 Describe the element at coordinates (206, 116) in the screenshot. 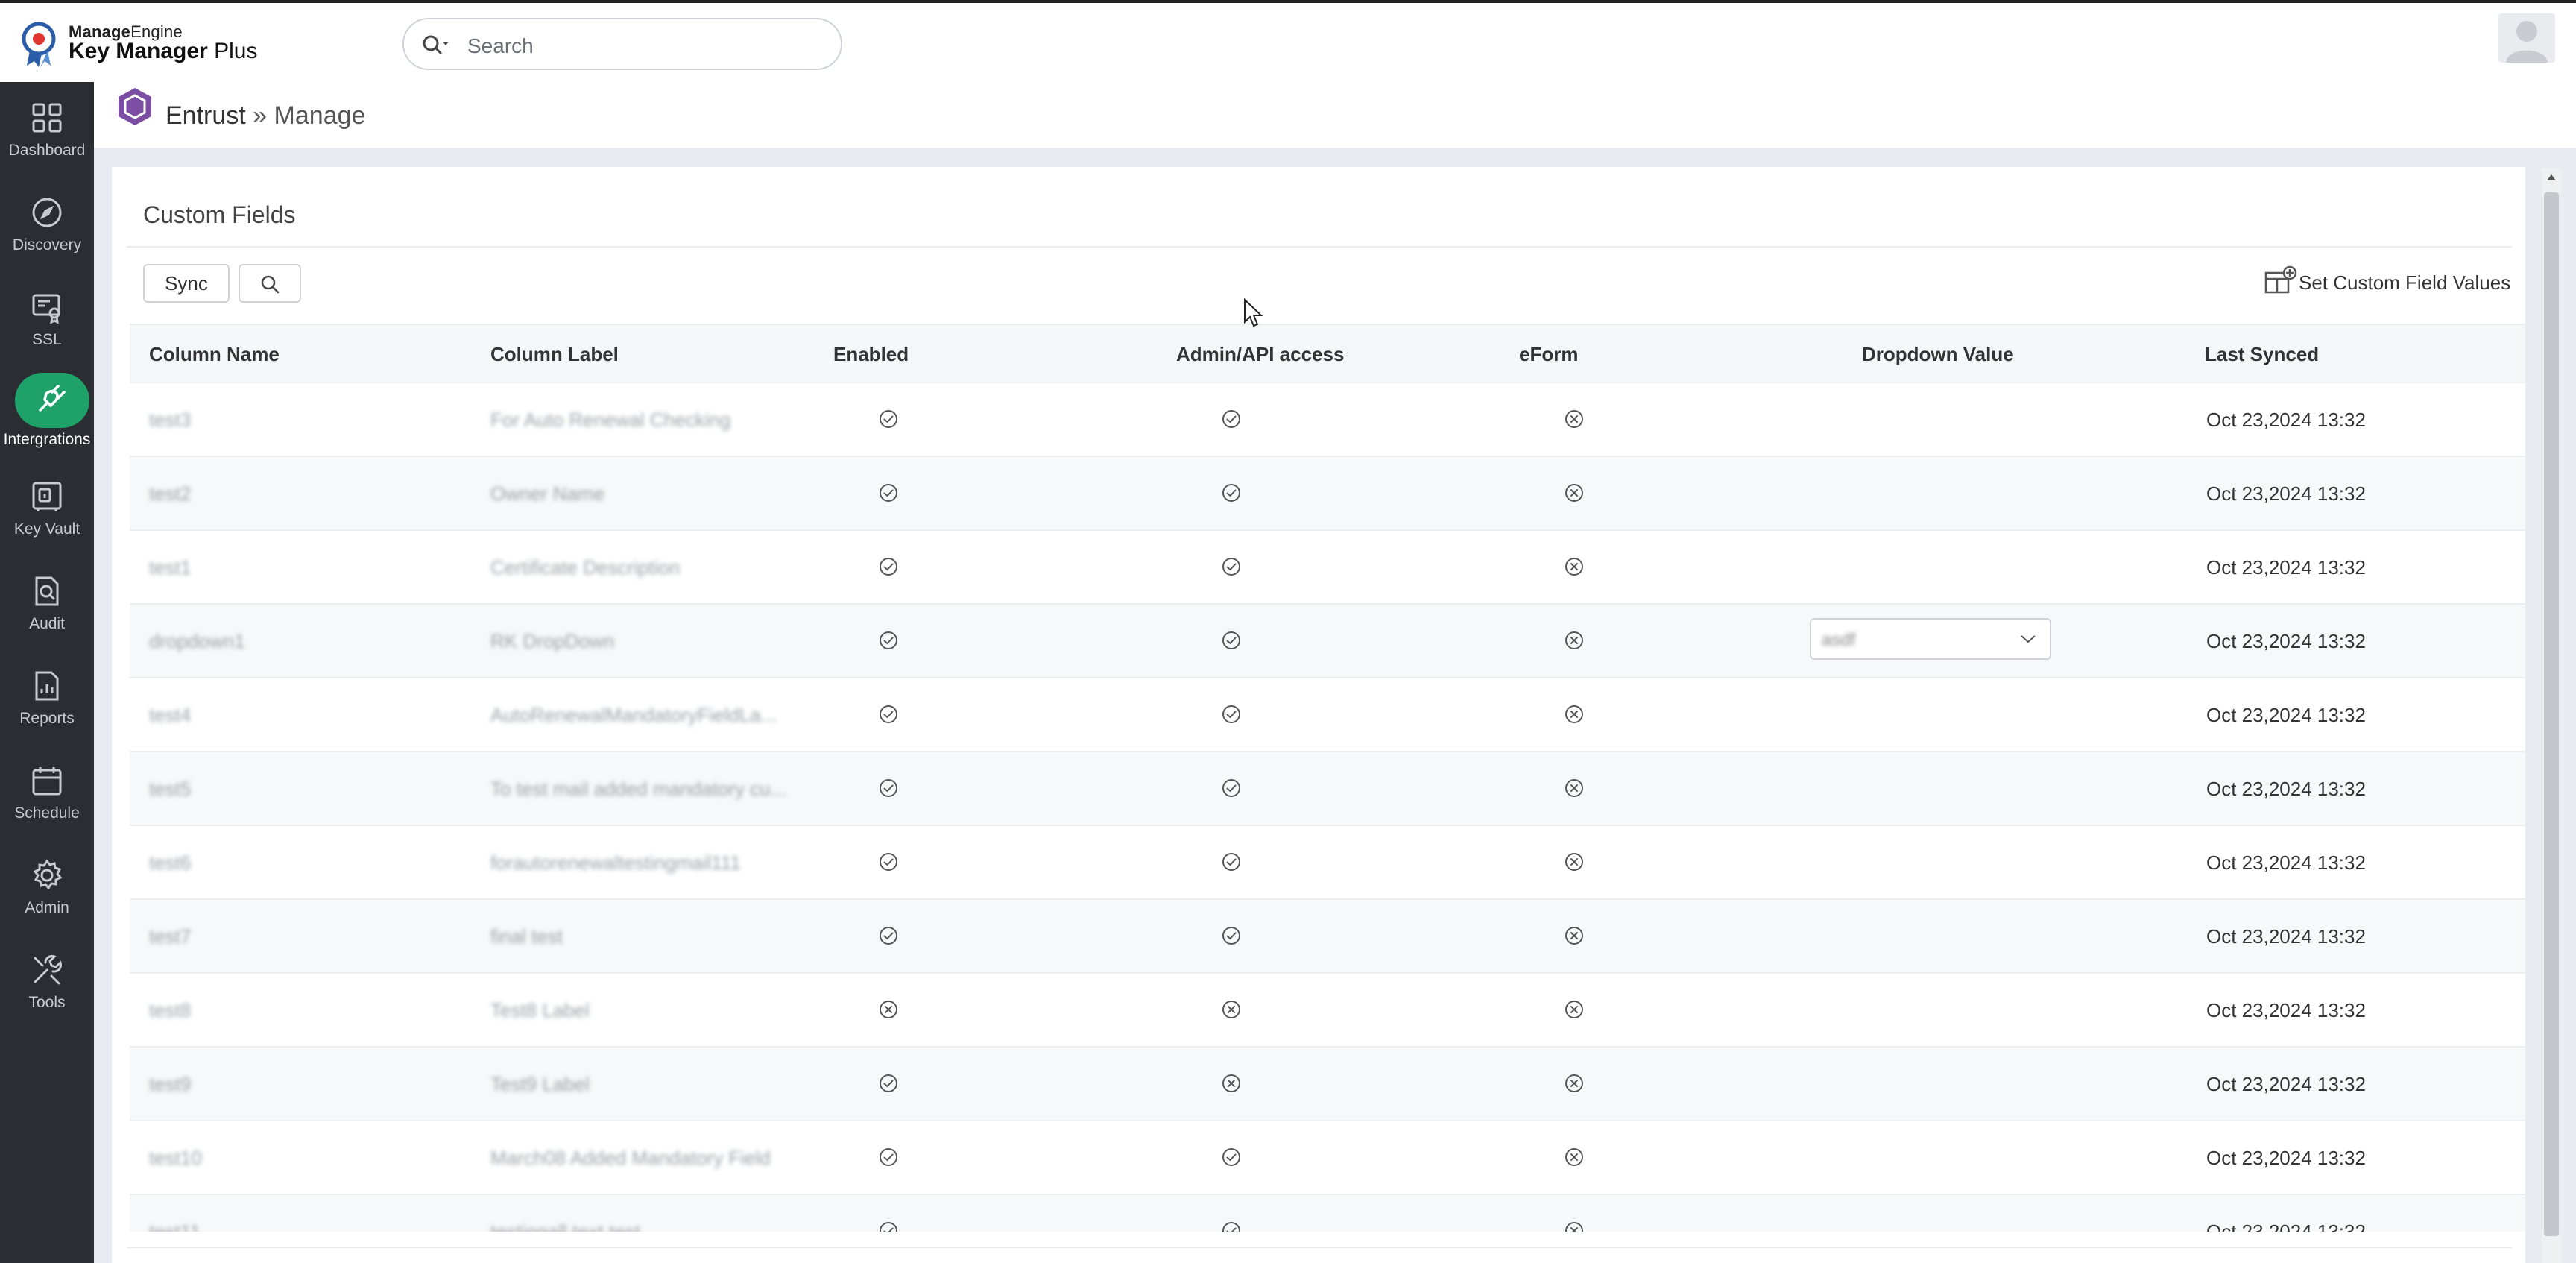

I see `breadcrumb-integration: Entrust` at that location.